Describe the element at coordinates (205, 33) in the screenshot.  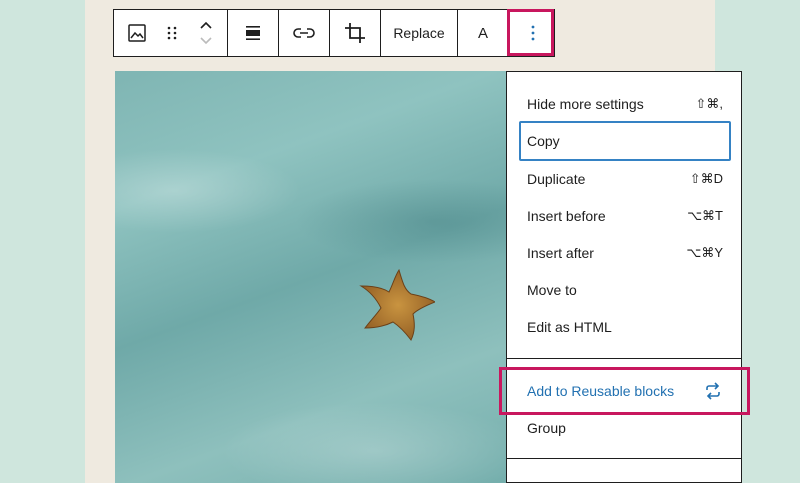
I see `move-up-down-icon` at that location.